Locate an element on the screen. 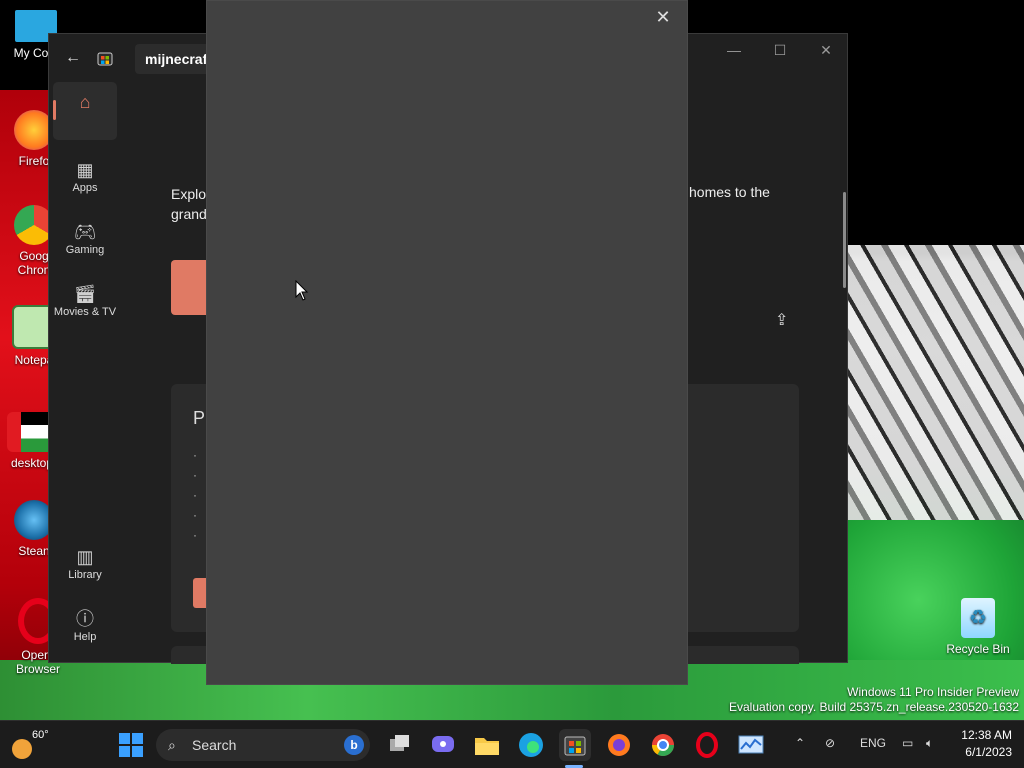 This screenshot has height=768, width=1024. get-button is located at coordinates (191, 287).